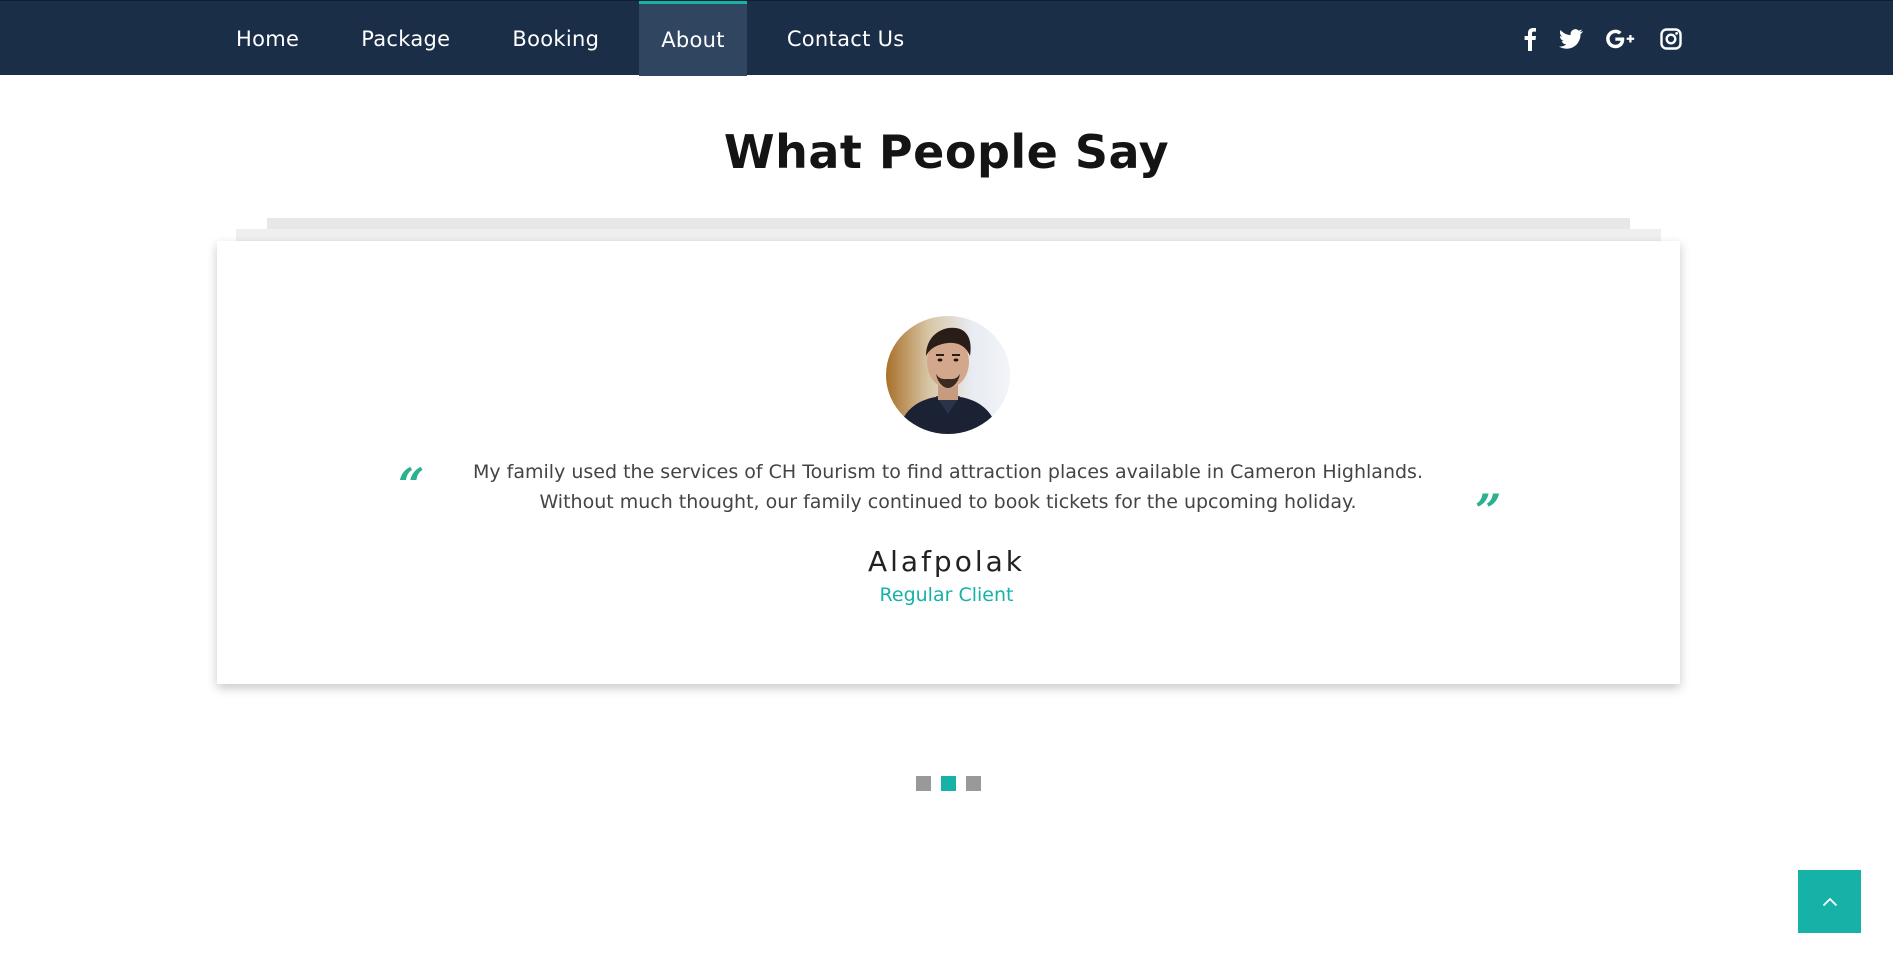 The width and height of the screenshot is (1893, 967). I want to click on nav-item-contact-us: Contact Us, so click(846, 38).